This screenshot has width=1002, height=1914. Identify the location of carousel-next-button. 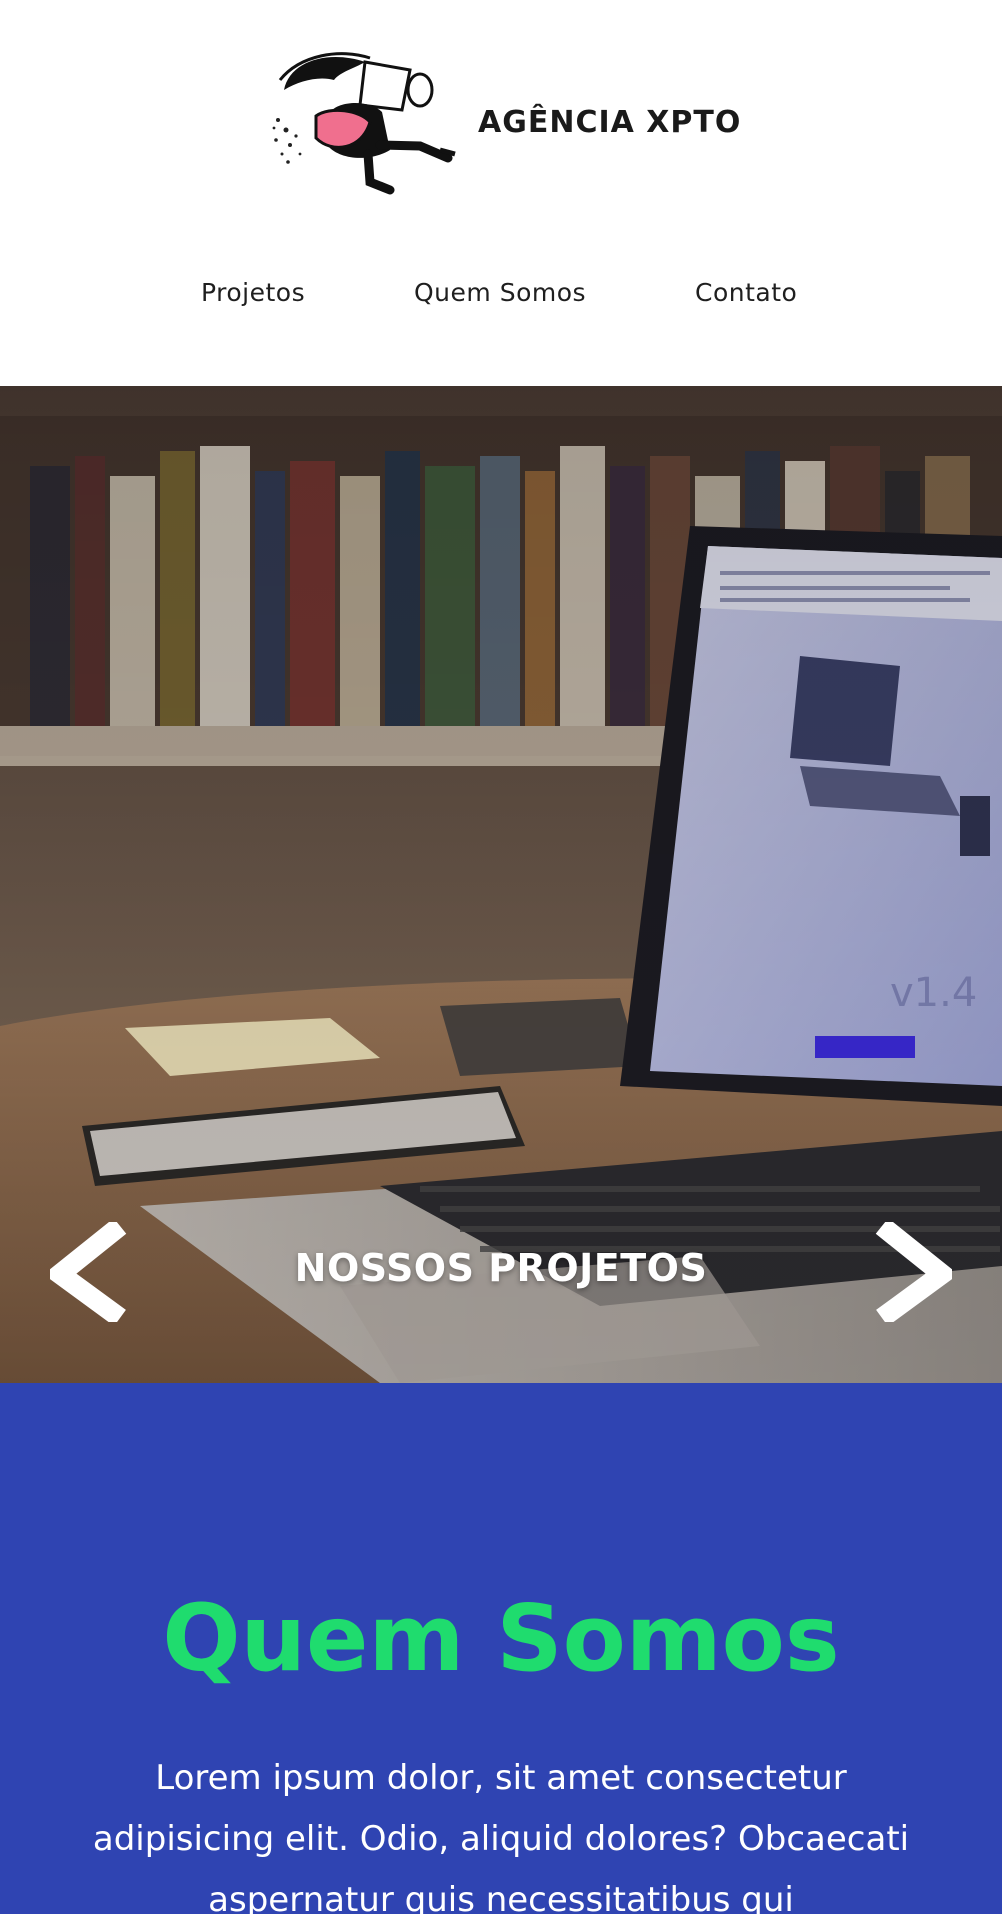
(915, 1272).